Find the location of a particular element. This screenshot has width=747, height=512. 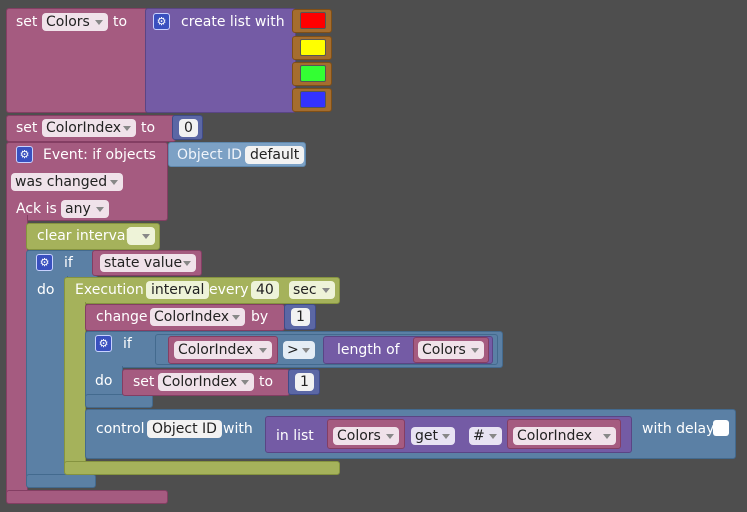

ack-dropdown: any is located at coordinates (85, 209).